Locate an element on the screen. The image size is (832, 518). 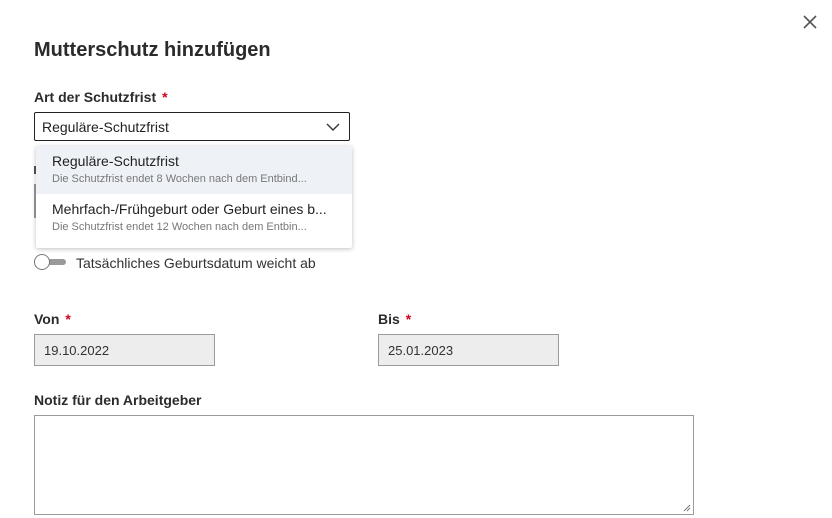
toggle-knob is located at coordinates (42, 262).